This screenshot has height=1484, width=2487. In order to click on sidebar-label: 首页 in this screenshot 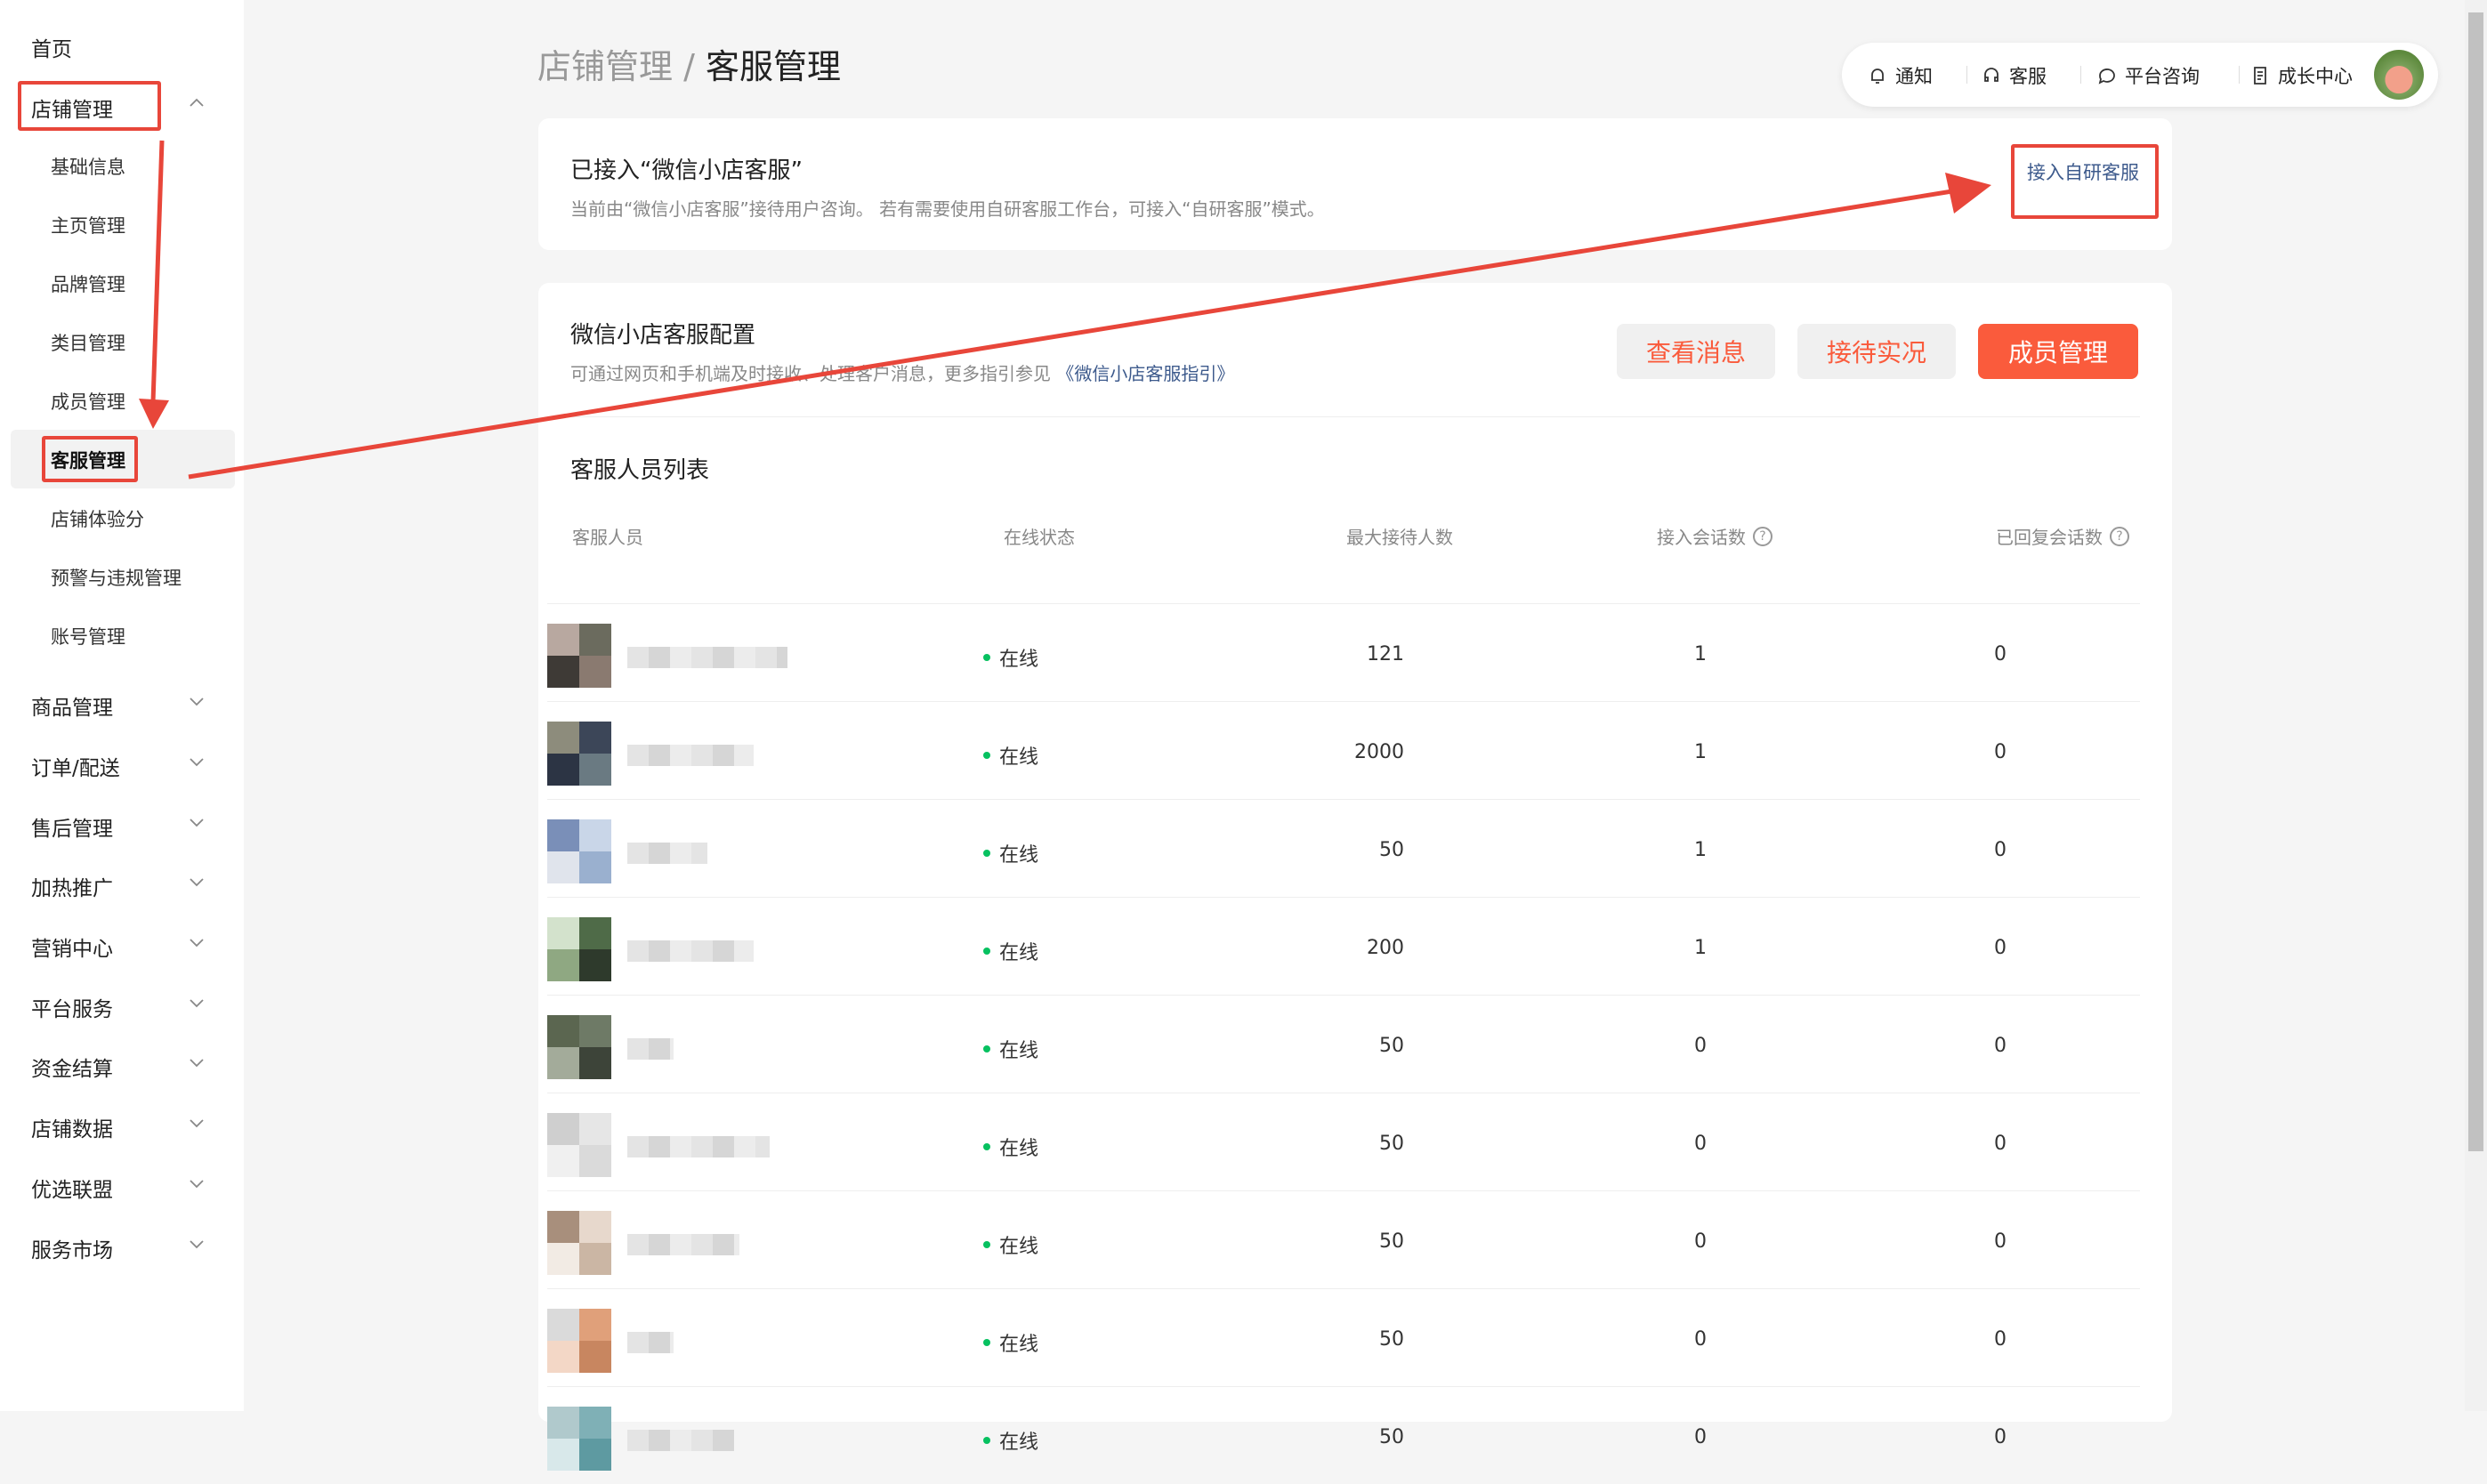, I will do `click(51, 49)`.